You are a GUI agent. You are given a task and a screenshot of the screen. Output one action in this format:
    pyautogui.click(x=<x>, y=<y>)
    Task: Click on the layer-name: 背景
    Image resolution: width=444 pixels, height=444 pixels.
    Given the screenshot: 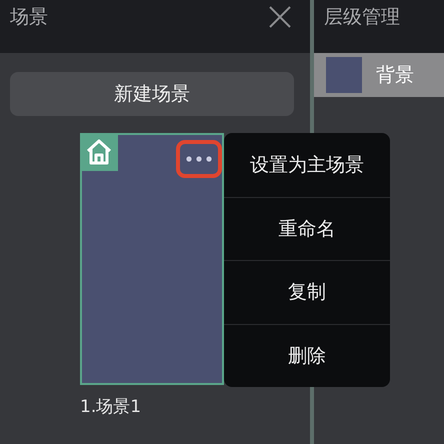 What is the action you would take?
    pyautogui.click(x=395, y=75)
    